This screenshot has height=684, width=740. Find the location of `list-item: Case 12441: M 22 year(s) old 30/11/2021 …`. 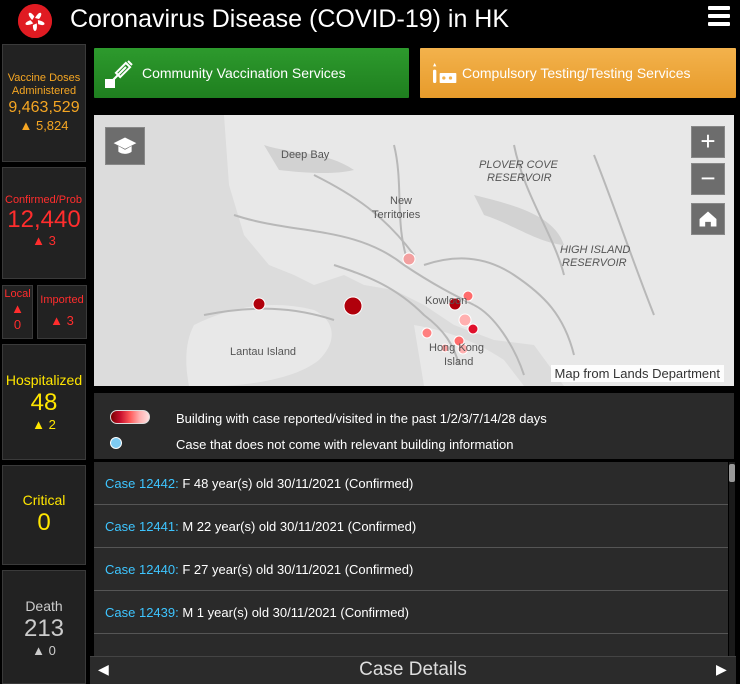

list-item: Case 12441: M 22 year(s) old 30/11/2021 … is located at coordinates (411, 526).